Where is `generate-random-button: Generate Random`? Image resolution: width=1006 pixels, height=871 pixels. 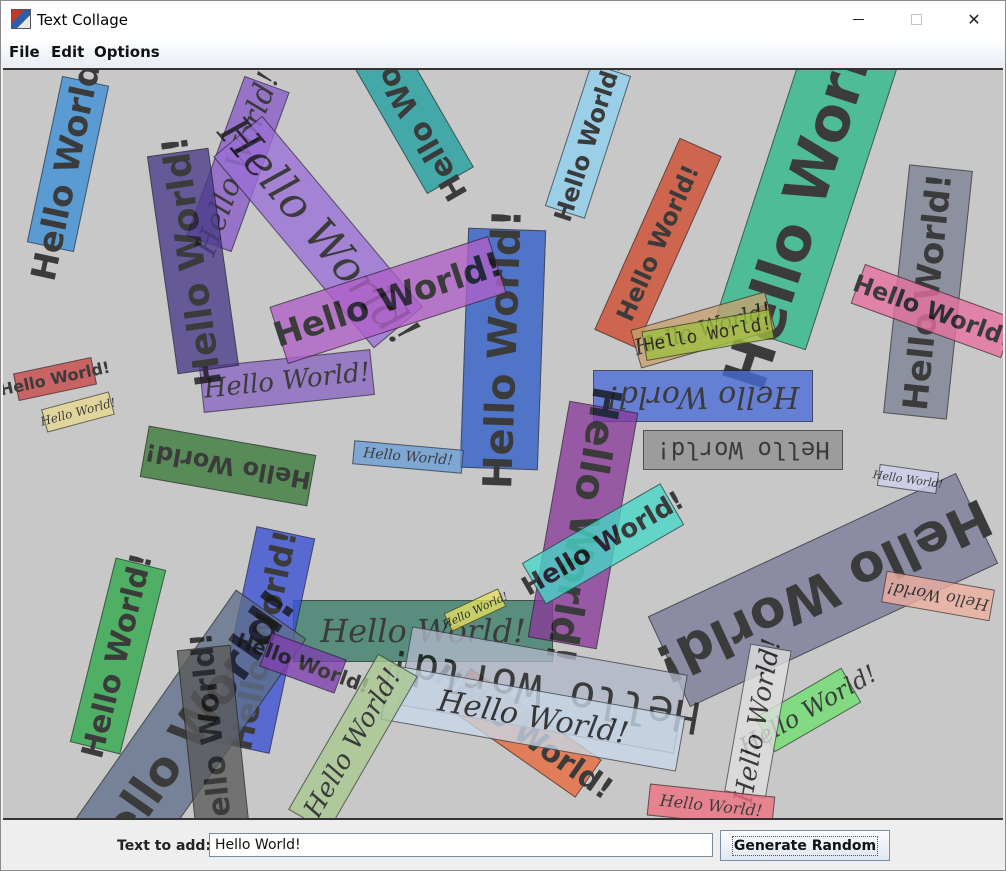
generate-random-button: Generate Random is located at coordinates (805, 845).